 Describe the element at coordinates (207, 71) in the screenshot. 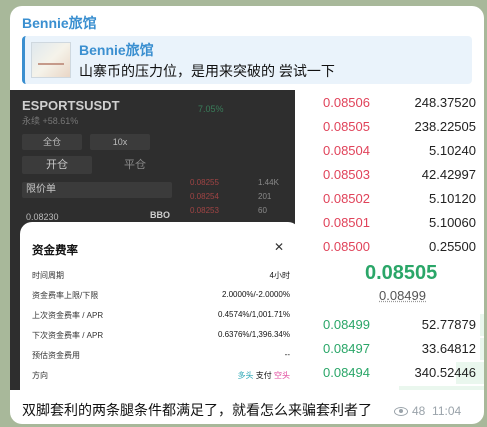

I see `reply-text: 山寨币的压力位，是用来突破的 尝试一下` at that location.